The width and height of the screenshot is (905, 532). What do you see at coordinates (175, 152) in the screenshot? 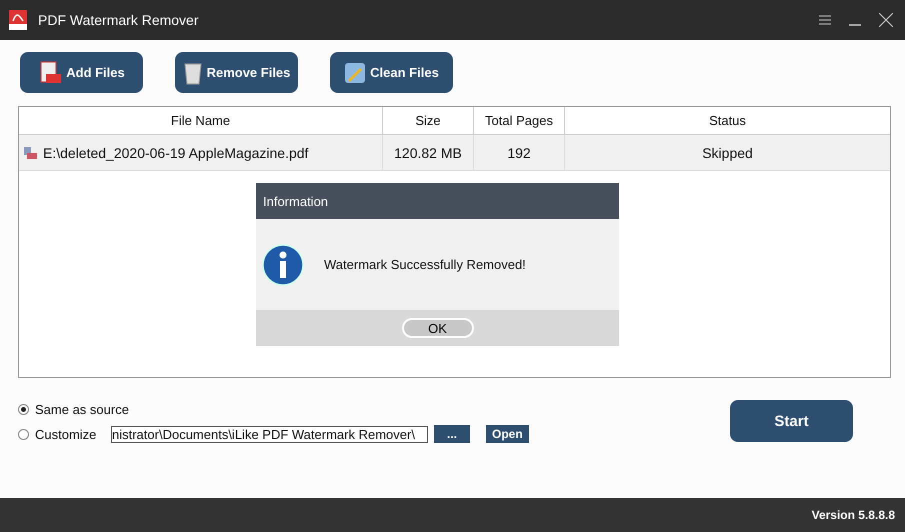
I see `table-cell: E:\deleted_2020-06-19 AppleMagazine.pdf` at bounding box center [175, 152].